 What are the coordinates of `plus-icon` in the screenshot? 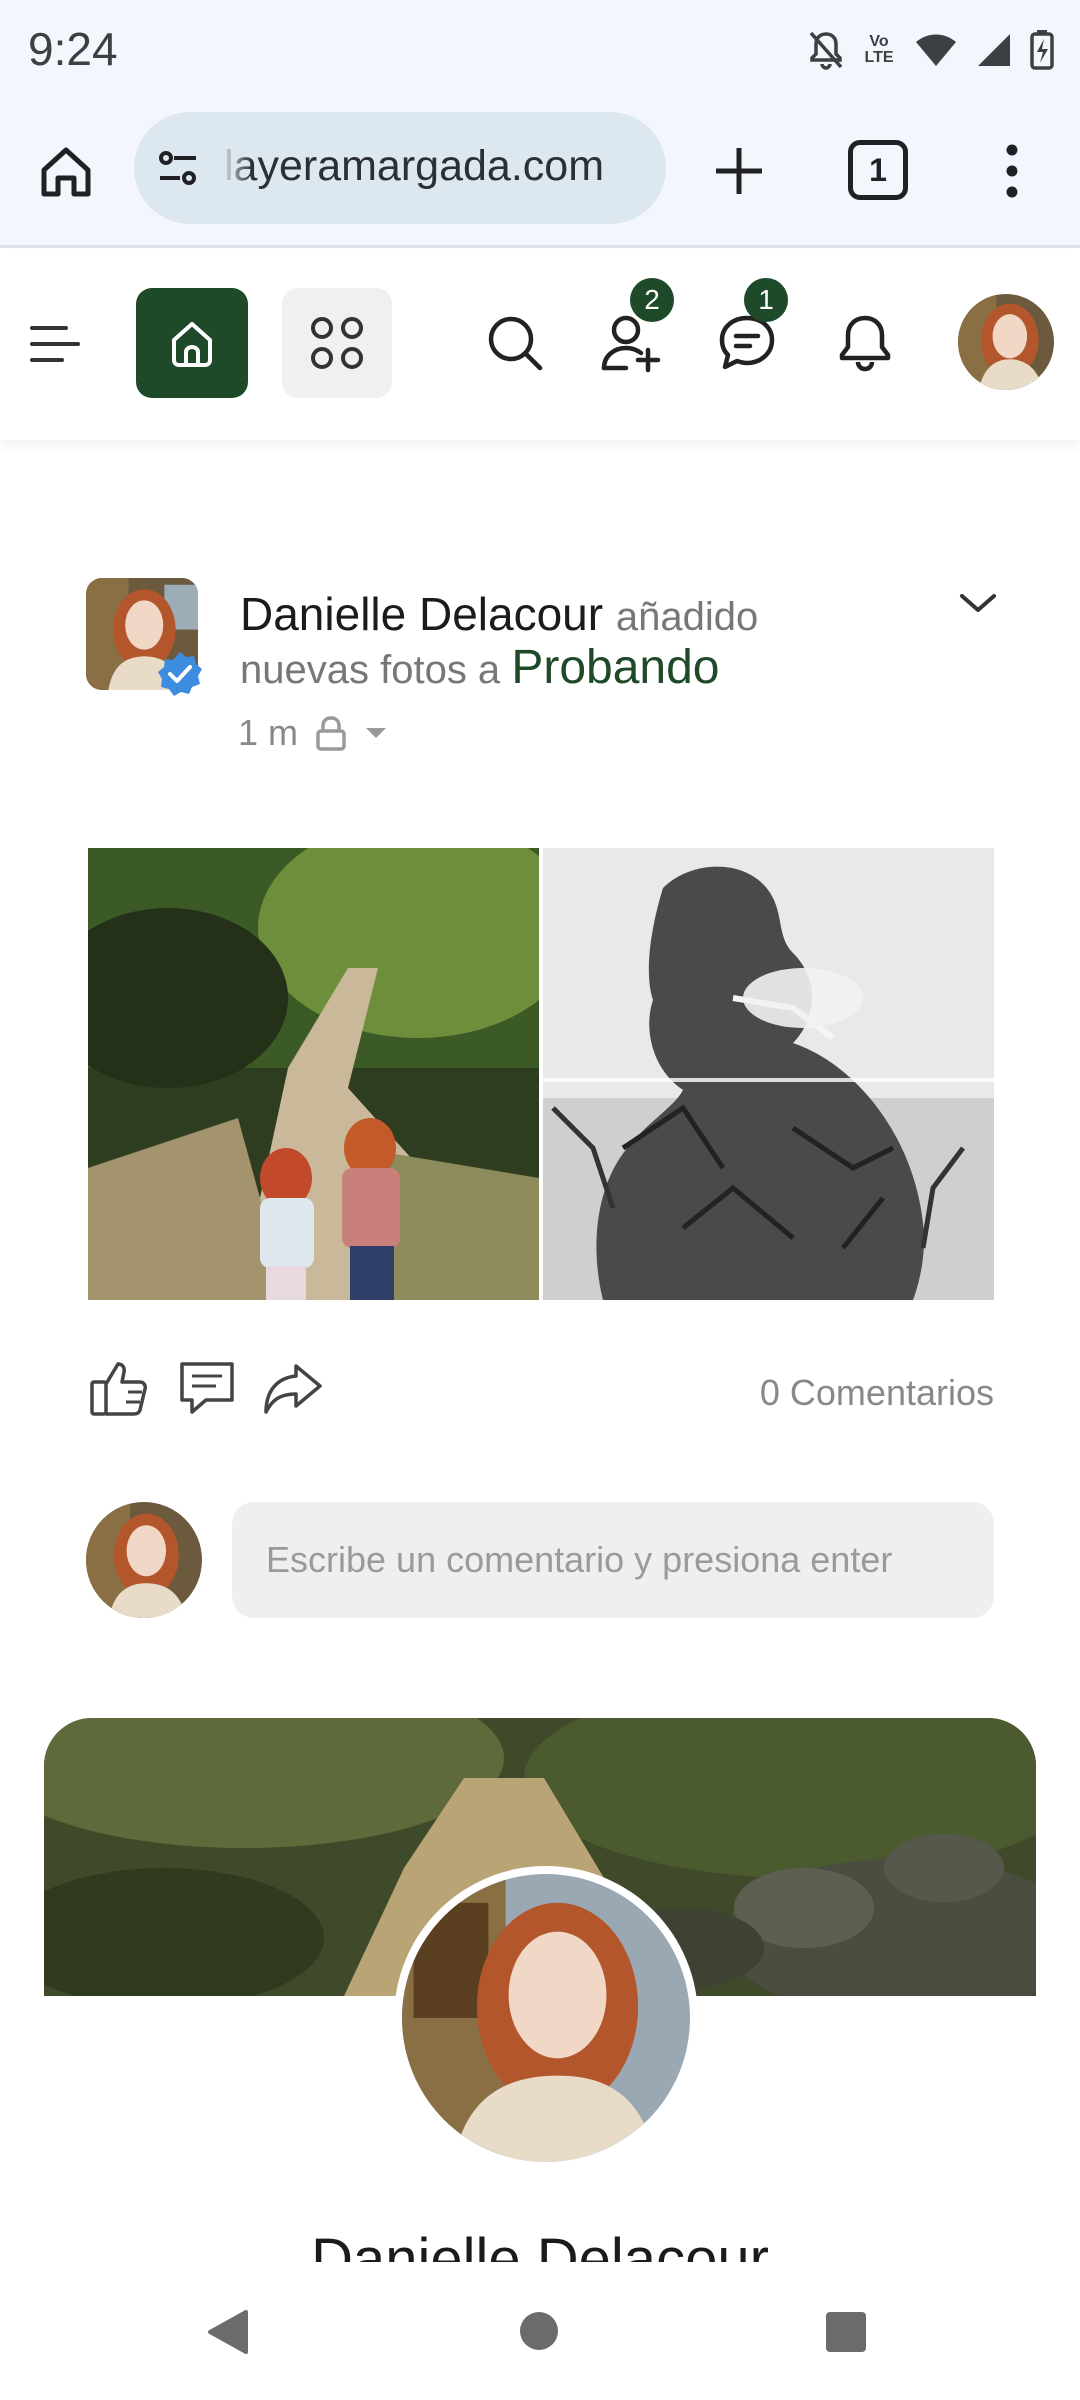 It's located at (739, 171).